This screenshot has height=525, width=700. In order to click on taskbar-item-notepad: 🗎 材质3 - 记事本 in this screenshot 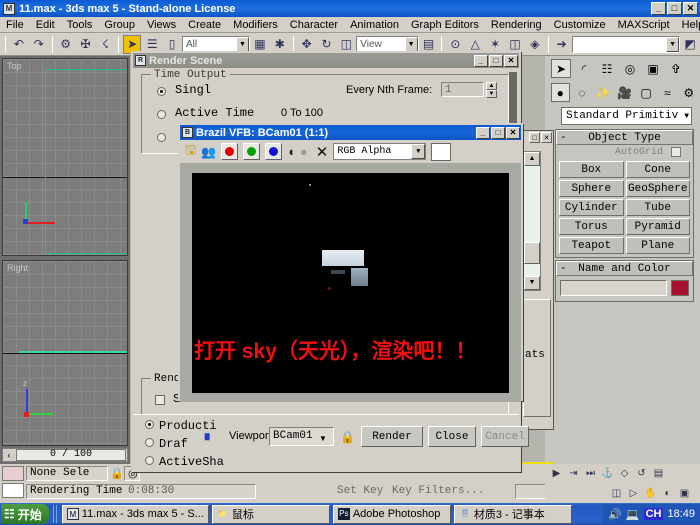, I will do `click(512, 514)`.